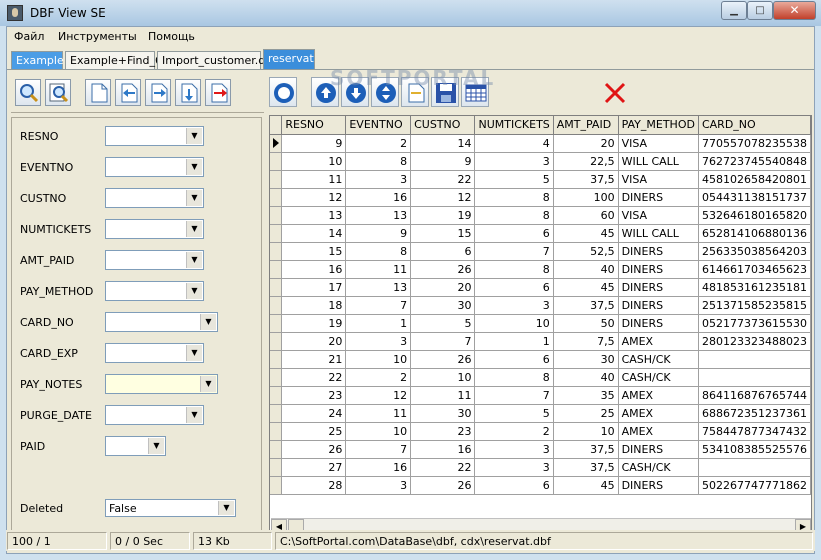 This screenshot has height=560, width=821. Describe the element at coordinates (378, 125) in the screenshot. I see `column-header: EVENTNO` at that location.